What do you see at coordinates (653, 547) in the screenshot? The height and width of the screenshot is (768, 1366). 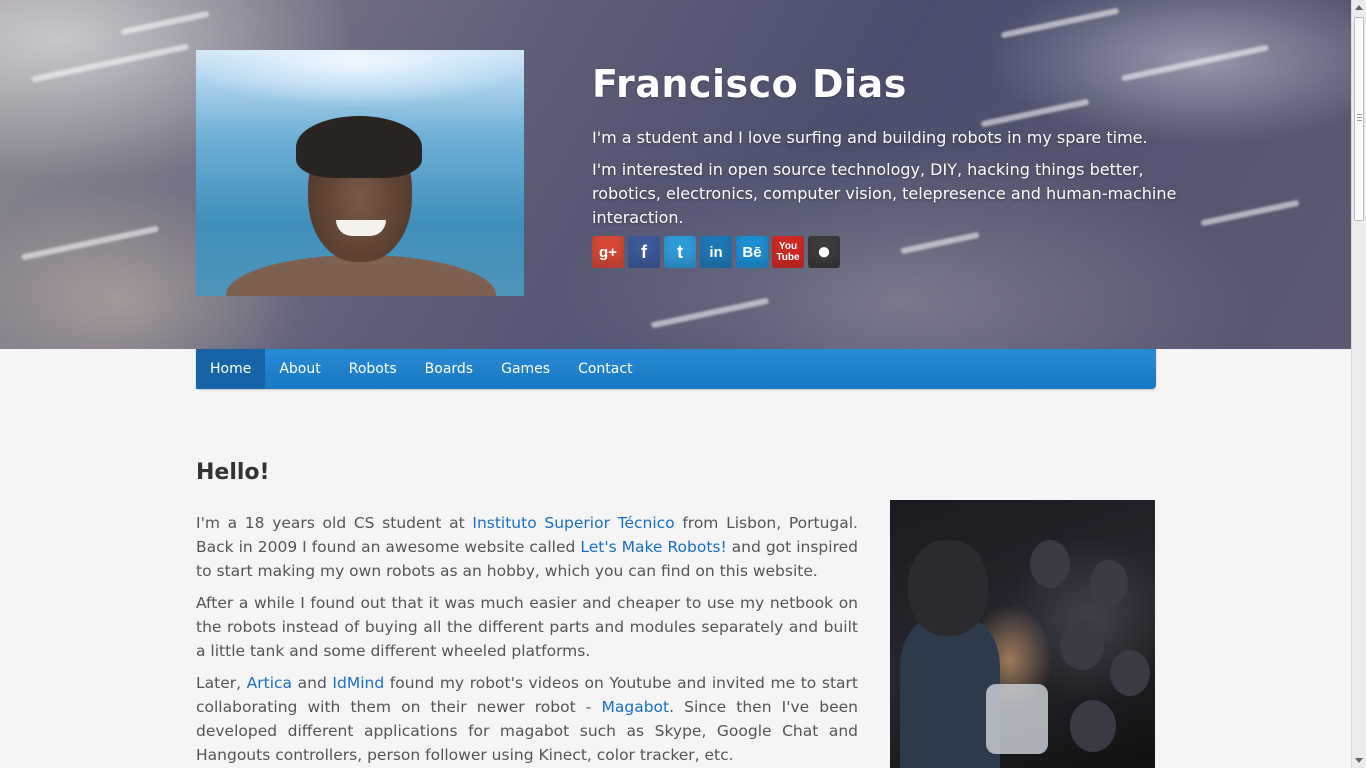 I see `lmr-link: Let's Make Robots!` at bounding box center [653, 547].